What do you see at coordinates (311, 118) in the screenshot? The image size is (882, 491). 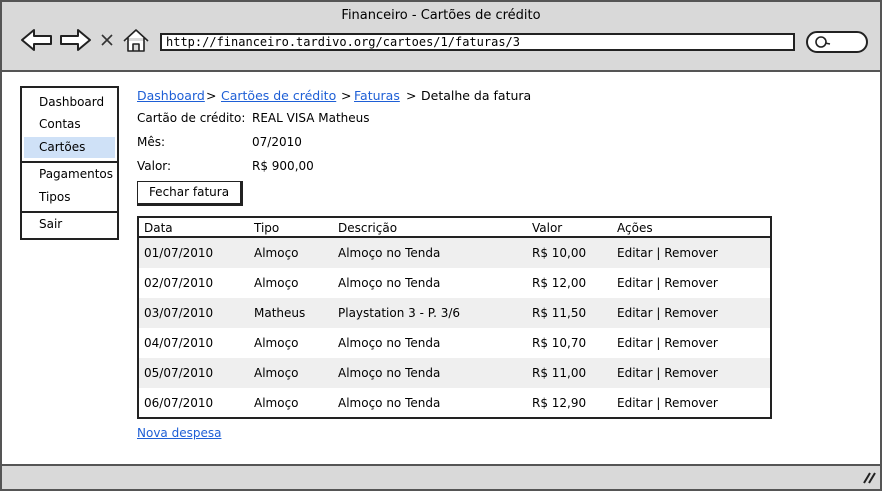 I see `card-value: REAL VISA Matheus` at bounding box center [311, 118].